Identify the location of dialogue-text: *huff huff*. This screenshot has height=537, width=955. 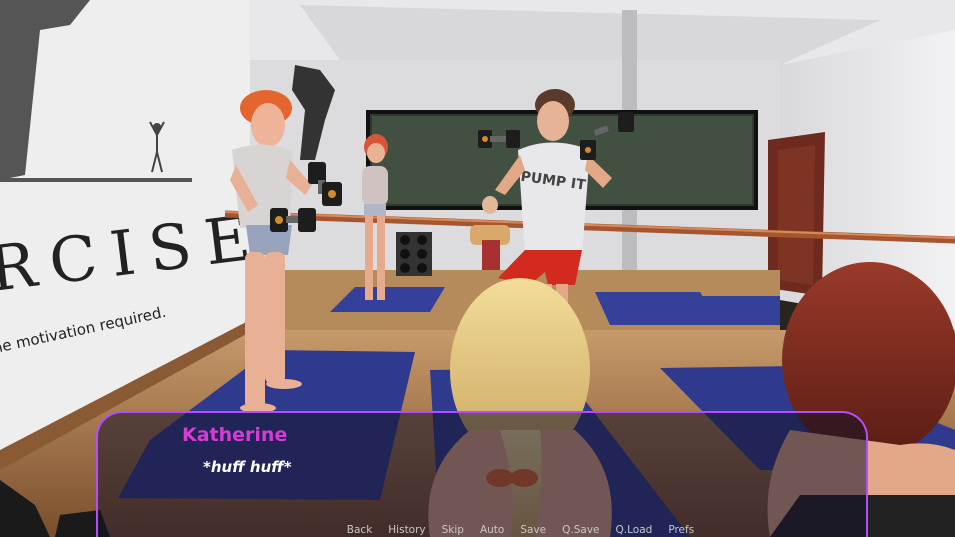
(247, 467).